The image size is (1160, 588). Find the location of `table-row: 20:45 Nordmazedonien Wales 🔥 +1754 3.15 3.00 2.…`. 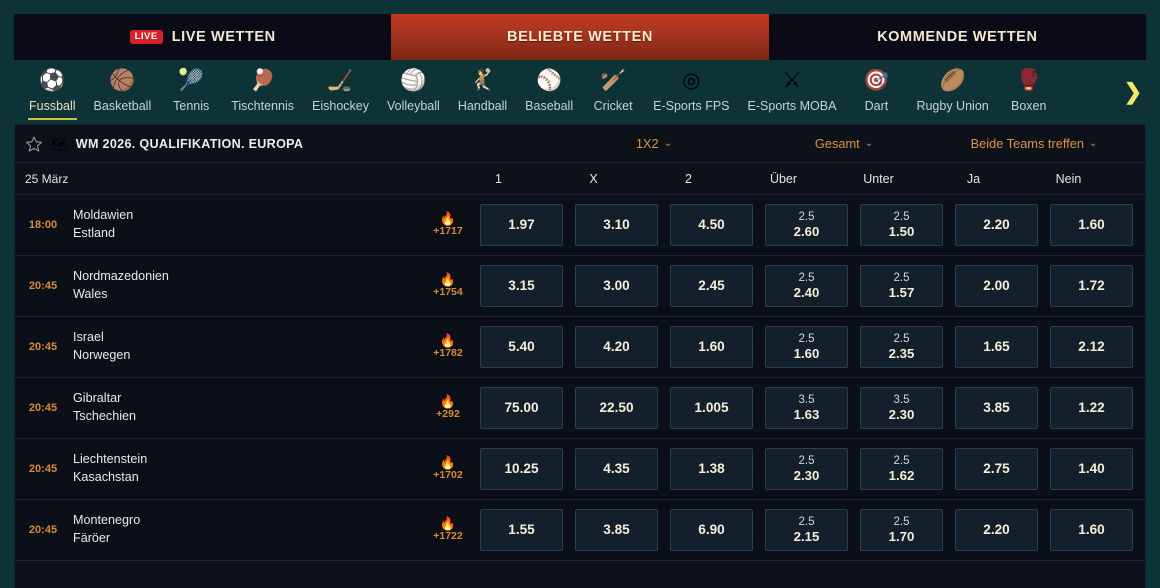

table-row: 20:45 Nordmazedonien Wales 🔥 +1754 3.15 3.00 2.… is located at coordinates (580, 286).